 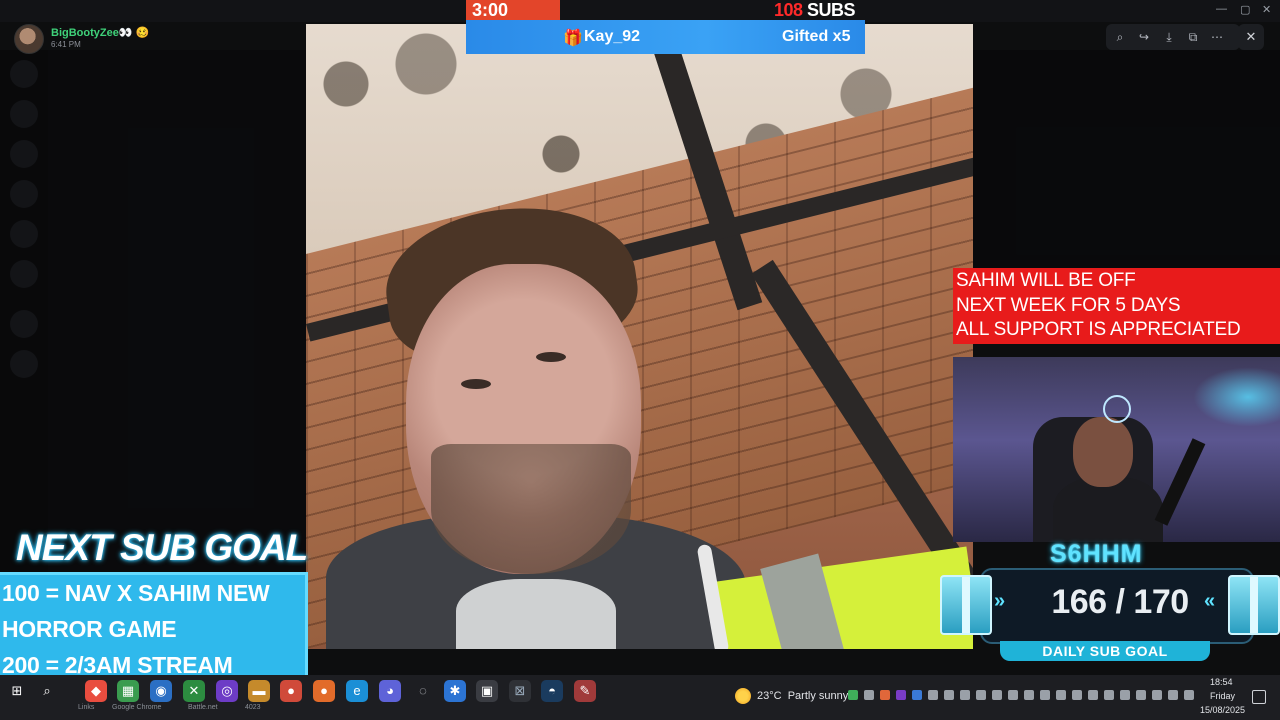 I want to click on app-icon: ▦, so click(x=128, y=691).